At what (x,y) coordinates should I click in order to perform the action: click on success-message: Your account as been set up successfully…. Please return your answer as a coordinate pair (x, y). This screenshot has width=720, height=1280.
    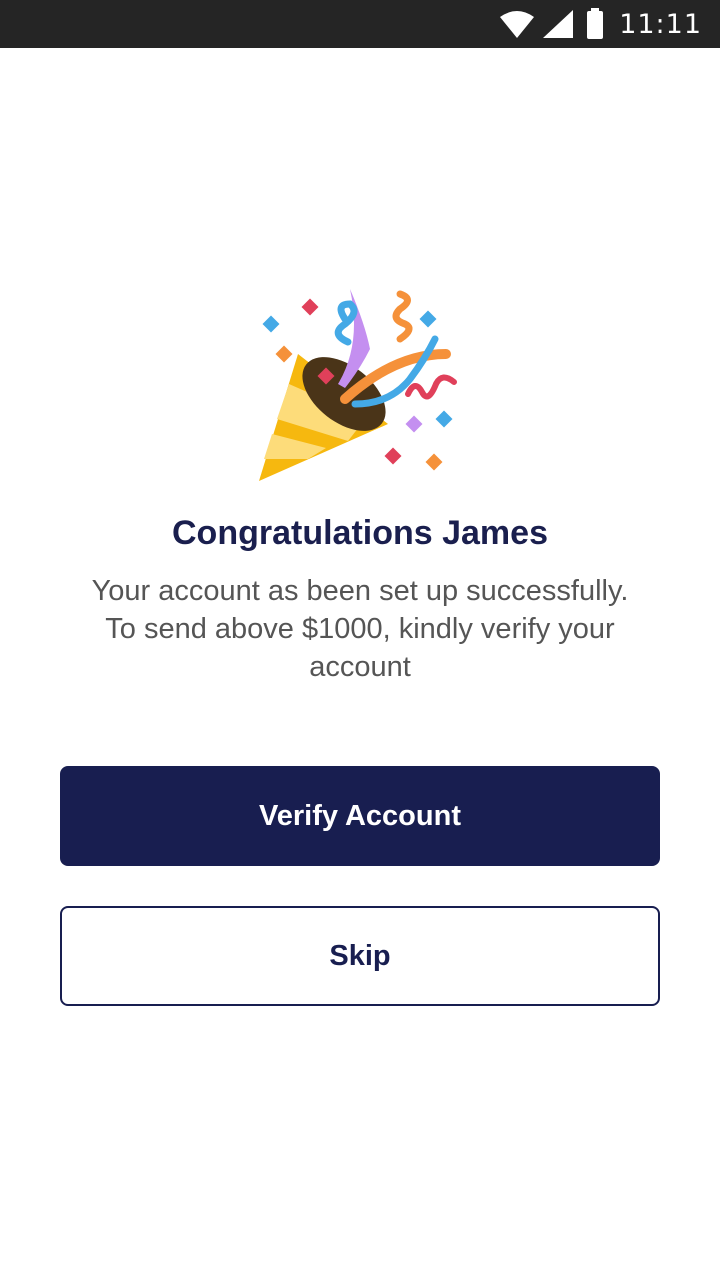
    Looking at the image, I should click on (360, 629).